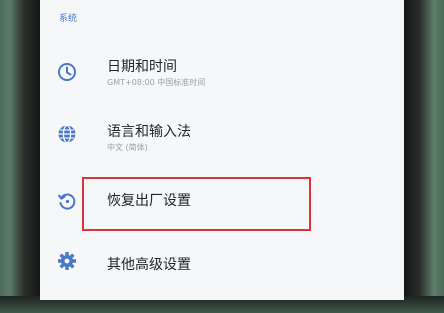 The width and height of the screenshot is (444, 313). I want to click on clock-icon, so click(67, 72).